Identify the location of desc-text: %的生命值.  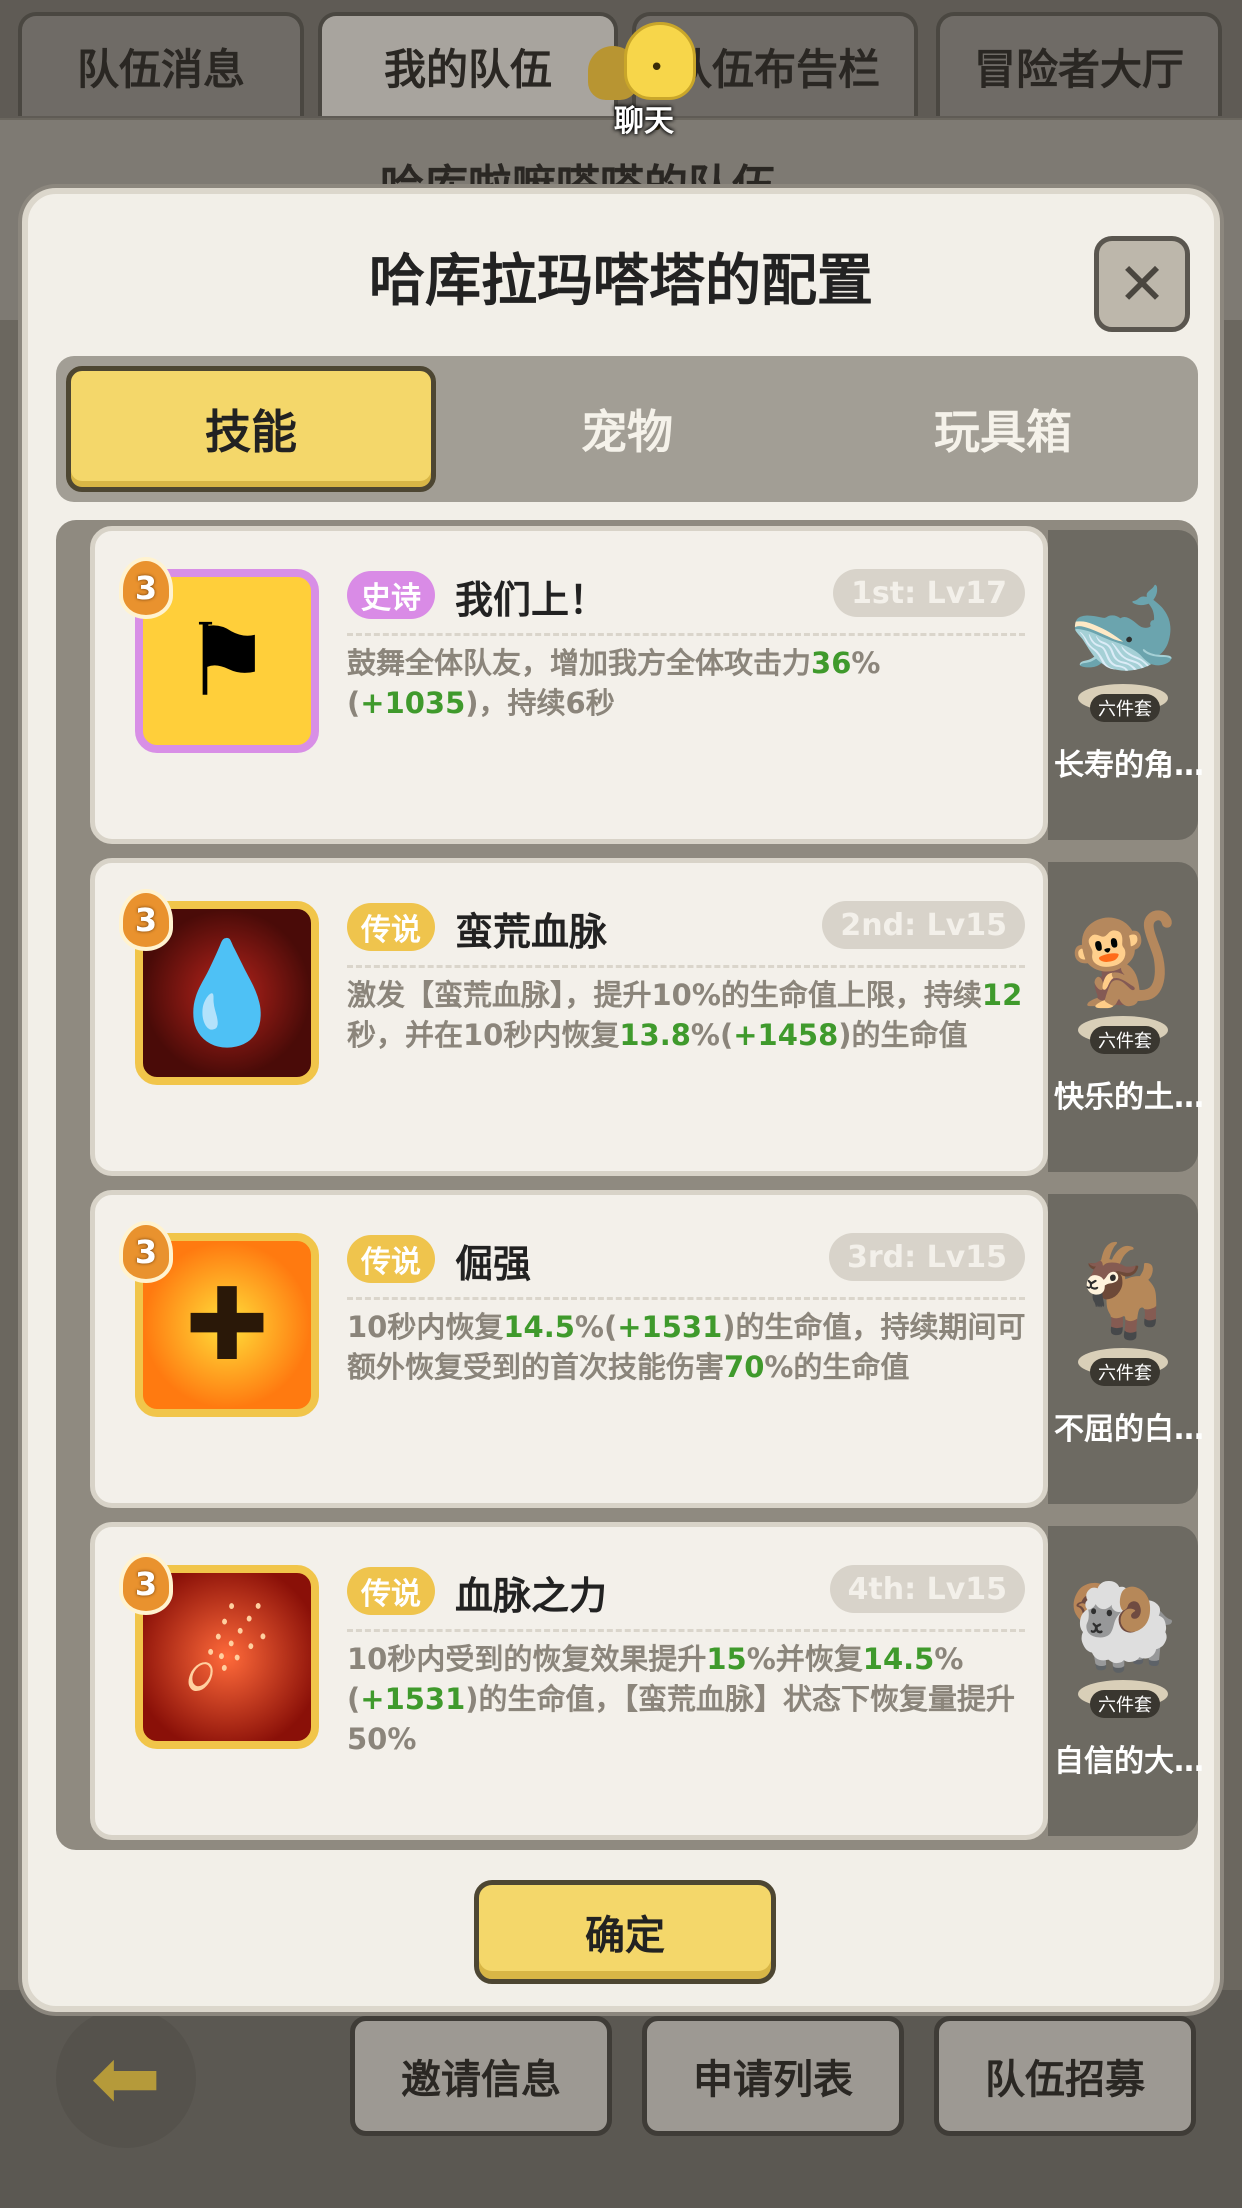
(837, 1367).